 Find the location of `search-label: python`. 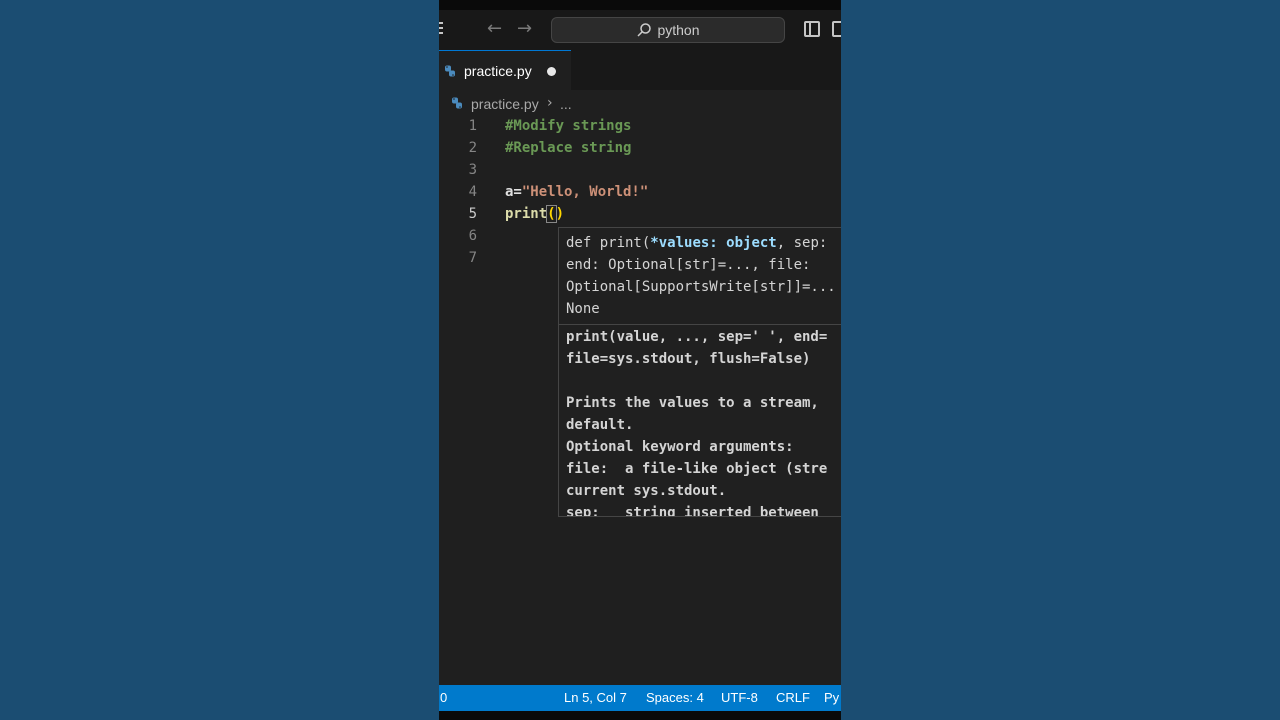

search-label: python is located at coordinates (678, 30).